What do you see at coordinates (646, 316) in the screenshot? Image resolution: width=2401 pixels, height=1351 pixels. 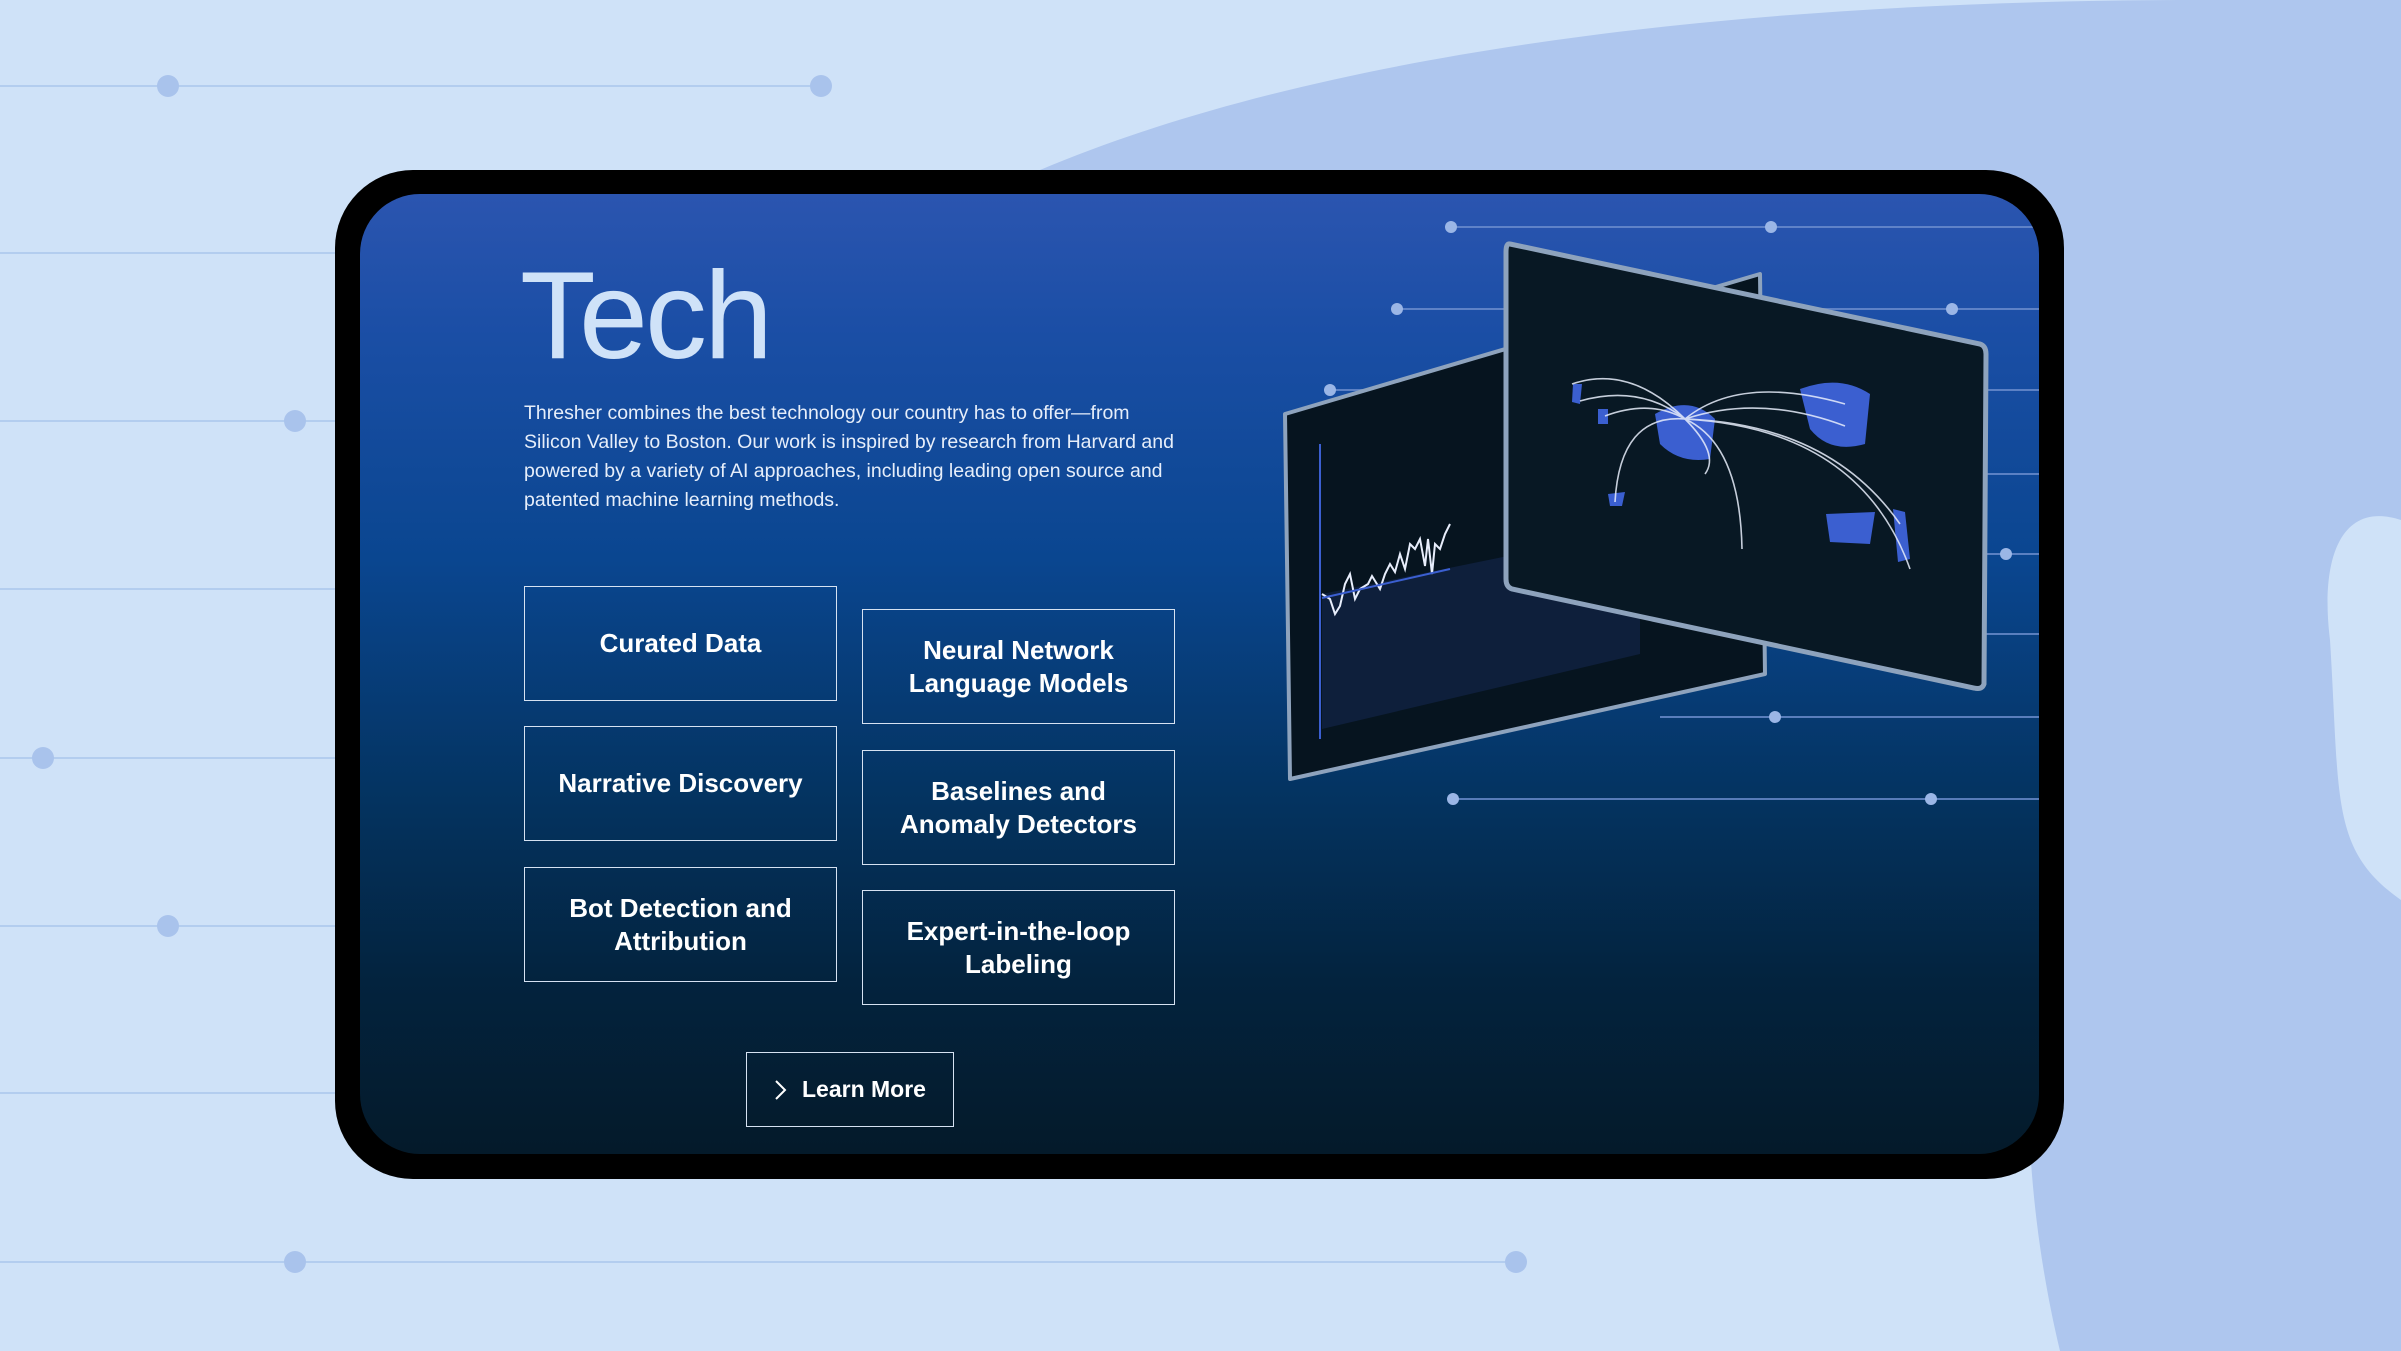 I see `page-title: Tech` at bounding box center [646, 316].